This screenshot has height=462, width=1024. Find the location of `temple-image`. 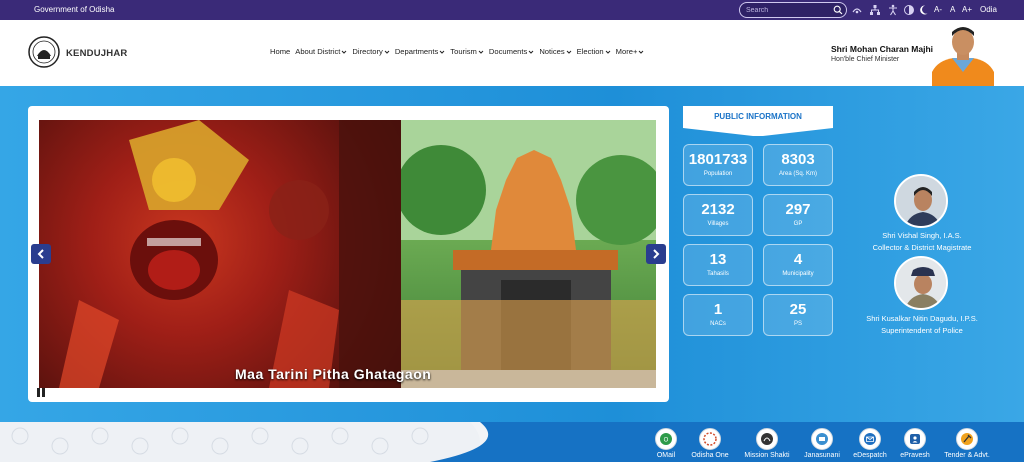

temple-image is located at coordinates (526, 254).